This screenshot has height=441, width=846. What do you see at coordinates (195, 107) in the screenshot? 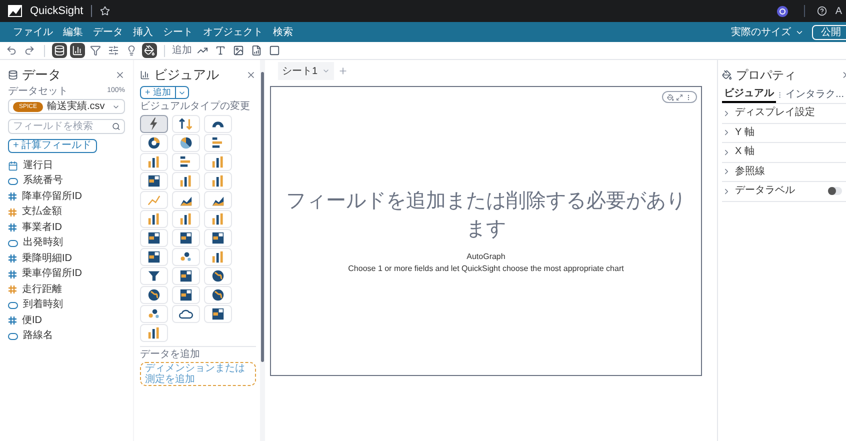
I see `visual-type-label: ビジュアルタイプの変更` at bounding box center [195, 107].